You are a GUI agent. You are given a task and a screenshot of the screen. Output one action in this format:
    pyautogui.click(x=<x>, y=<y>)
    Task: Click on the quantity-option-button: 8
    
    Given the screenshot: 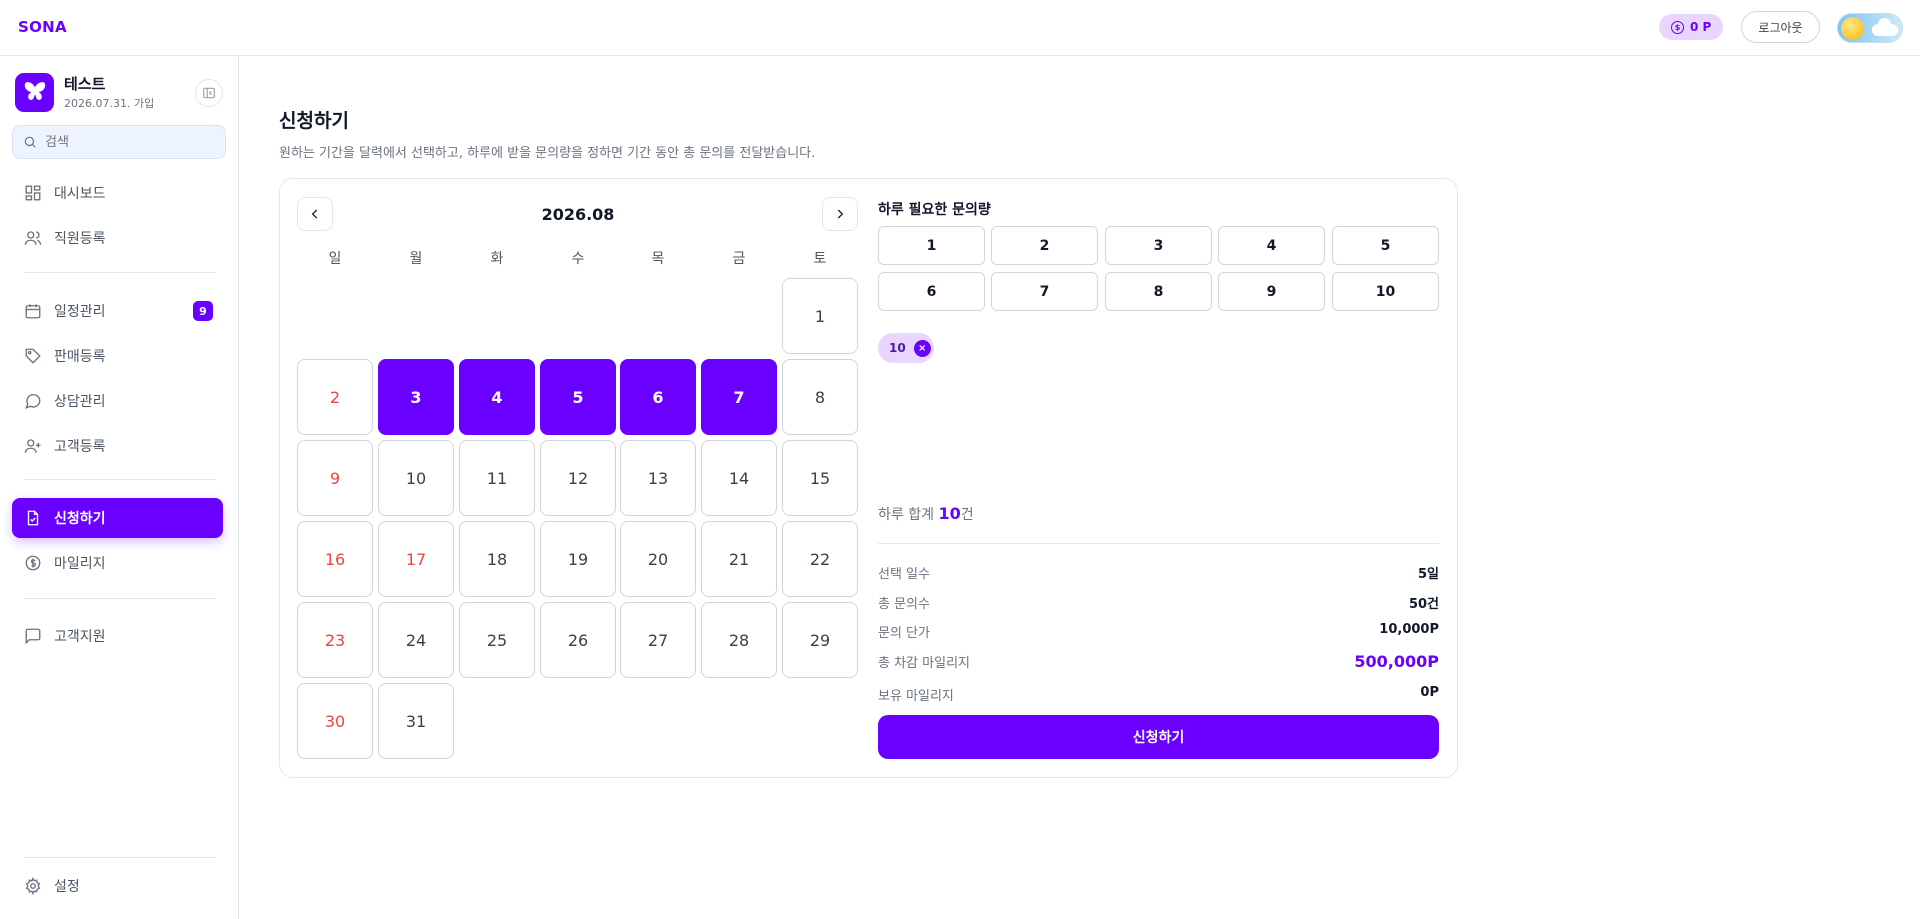 What is the action you would take?
    pyautogui.click(x=1158, y=291)
    